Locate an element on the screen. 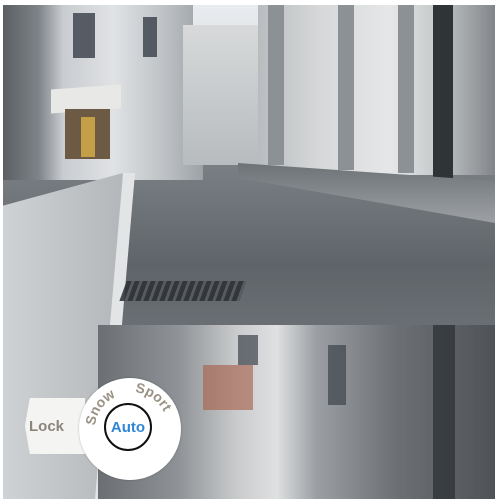 Image resolution: width=497 pixels, height=501 pixels. auto-label: Auto is located at coordinates (128, 427).